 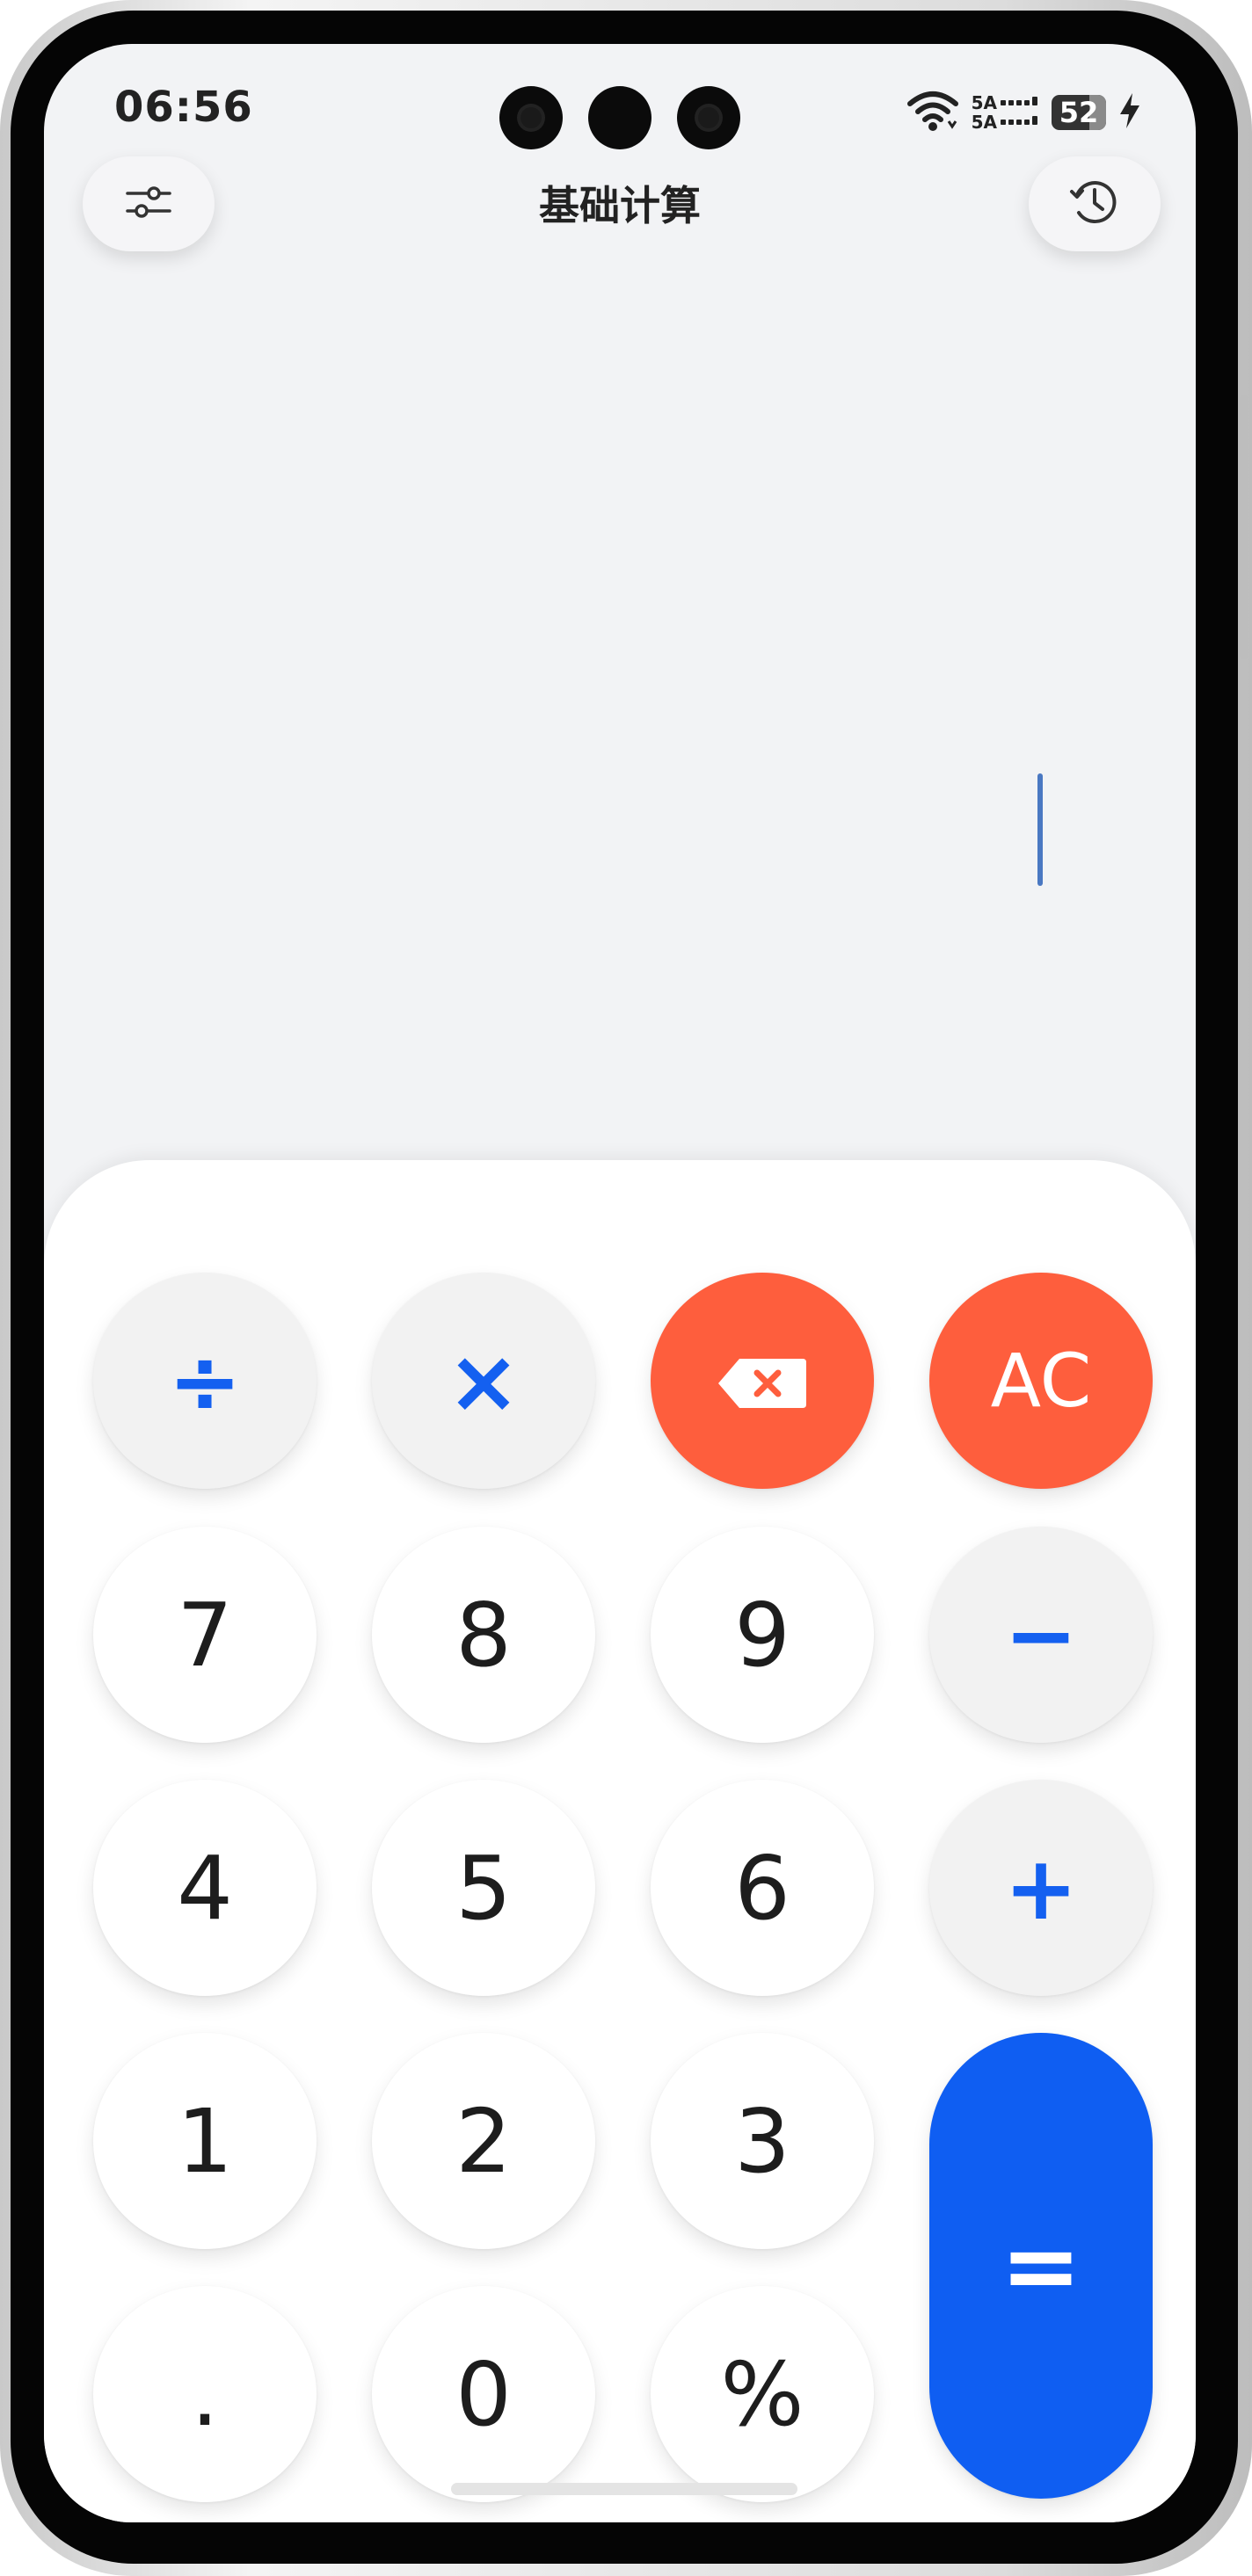 What do you see at coordinates (762, 2394) in the screenshot?
I see `percent-button: %` at bounding box center [762, 2394].